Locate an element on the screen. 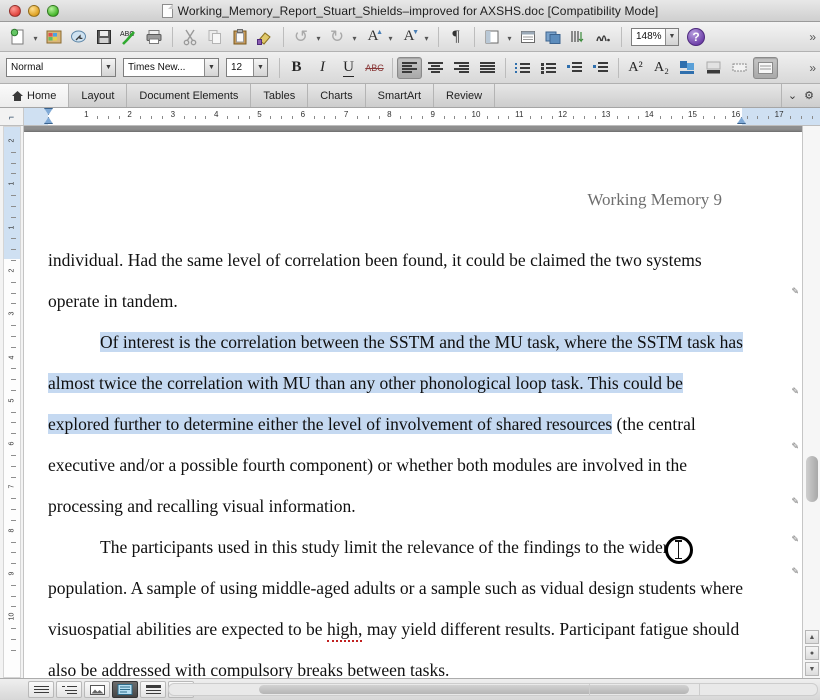 The height and width of the screenshot is (700, 820). vertical-ruler-number: 2 is located at coordinates (12, 140).